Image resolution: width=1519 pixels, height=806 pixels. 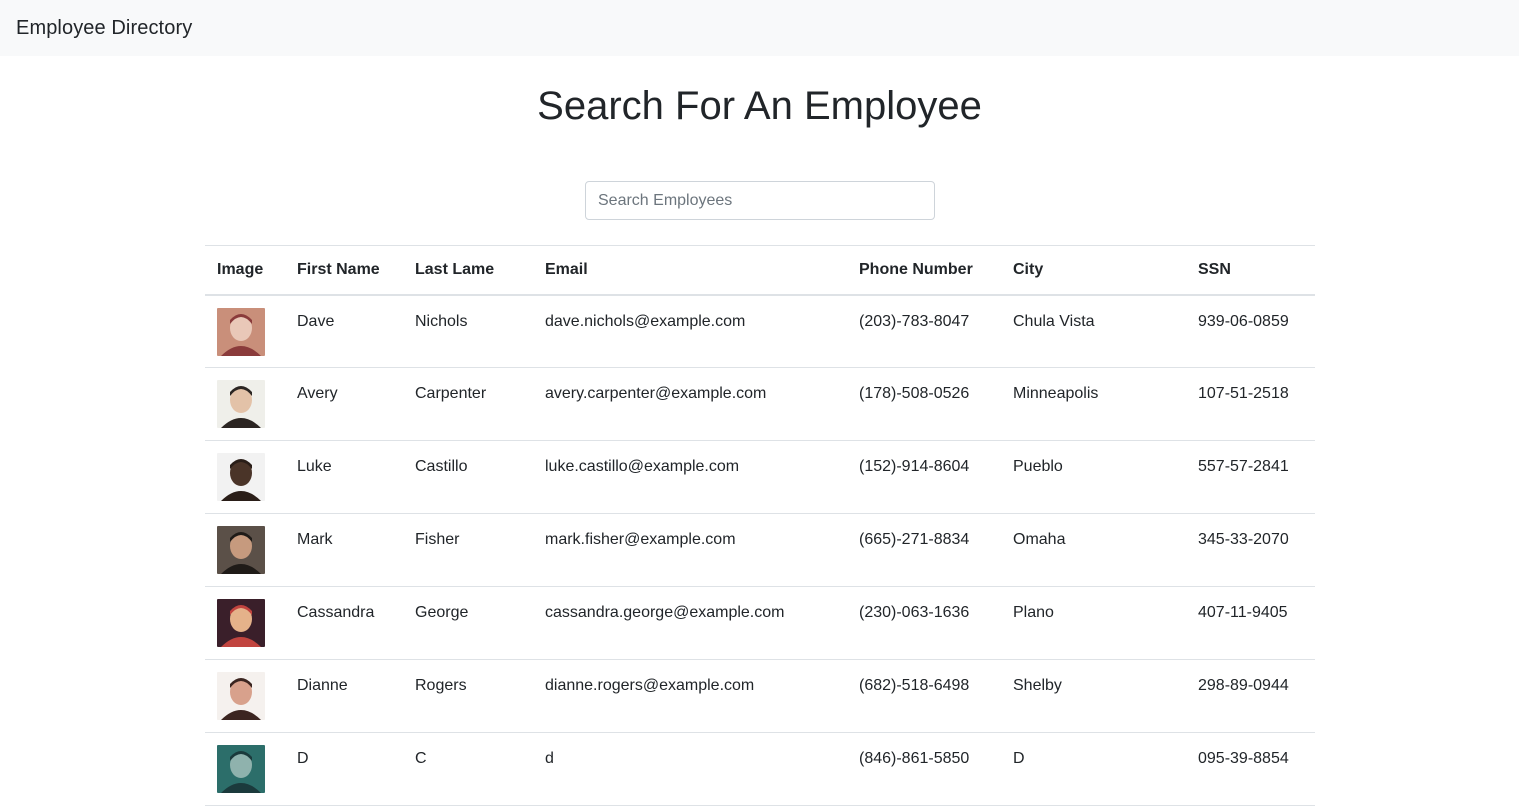 What do you see at coordinates (468, 623) in the screenshot?
I see `last-name-cell: George` at bounding box center [468, 623].